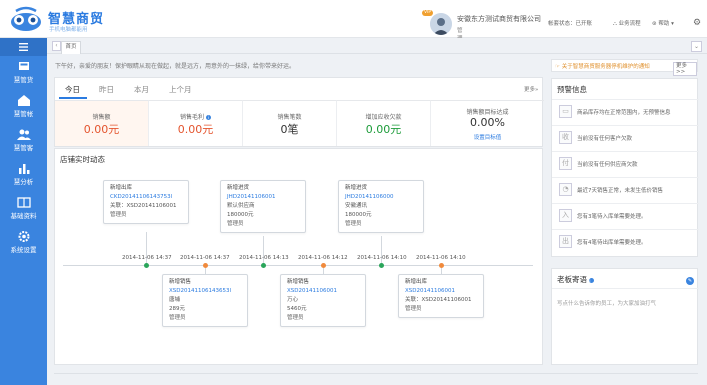  What do you see at coordinates (696, 46) in the screenshot?
I see `tab-dropdown: ⌄` at bounding box center [696, 46].